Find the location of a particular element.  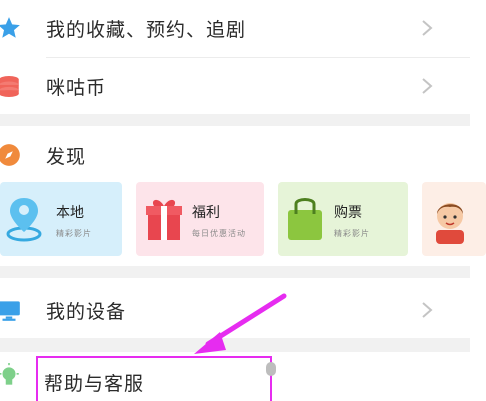

coins-stack-icon is located at coordinates (9, 87).